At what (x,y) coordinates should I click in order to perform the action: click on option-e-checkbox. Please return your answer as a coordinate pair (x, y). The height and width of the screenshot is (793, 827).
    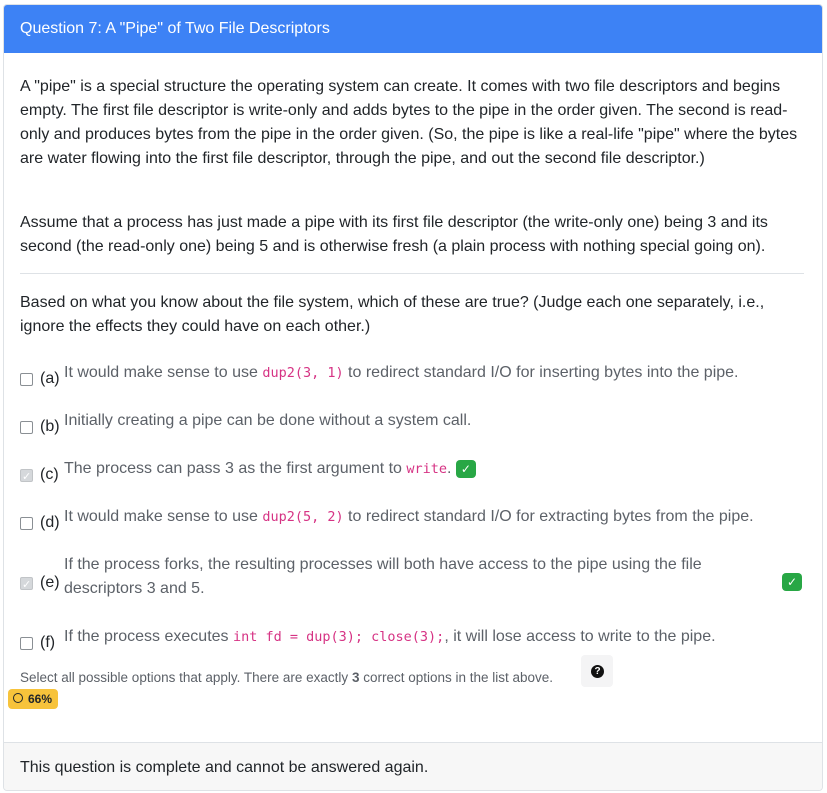
    Looking at the image, I should click on (26, 585).